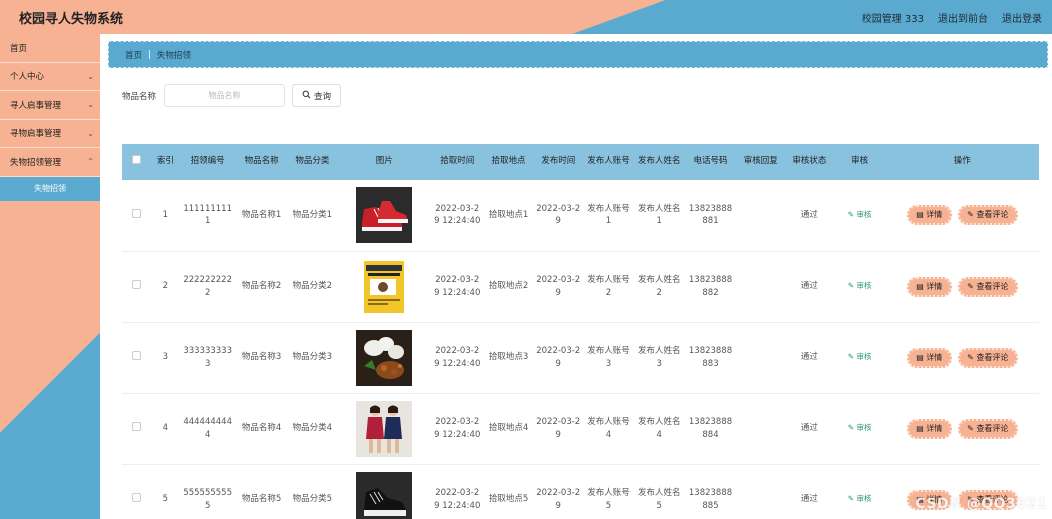  Describe the element at coordinates (508, 499) in the screenshot. I see `cell-pickup-place: 拾取地点5` at that location.